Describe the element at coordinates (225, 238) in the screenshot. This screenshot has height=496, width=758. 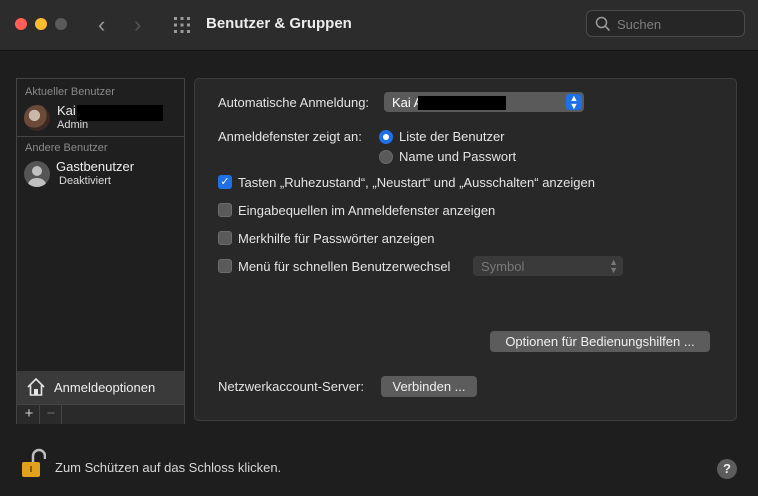
I see `checkbox-password-hints` at that location.